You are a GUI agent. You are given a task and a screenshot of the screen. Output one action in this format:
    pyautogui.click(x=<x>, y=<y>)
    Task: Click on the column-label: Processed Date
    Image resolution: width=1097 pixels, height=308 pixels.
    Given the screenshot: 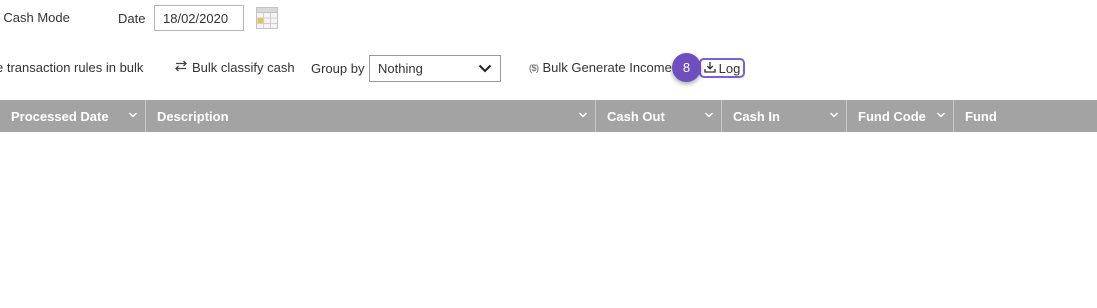 What is the action you would take?
    pyautogui.click(x=60, y=116)
    